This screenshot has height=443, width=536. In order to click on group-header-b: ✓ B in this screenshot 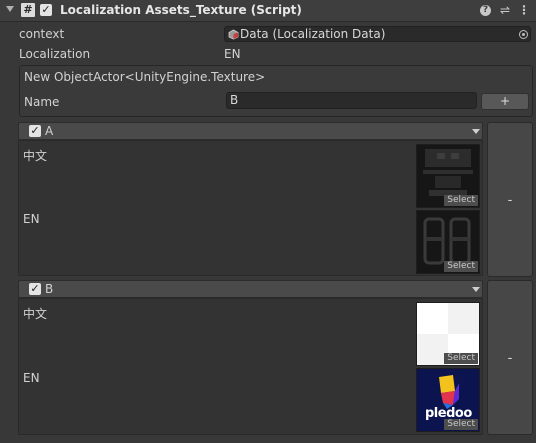, I will do `click(250, 289)`.